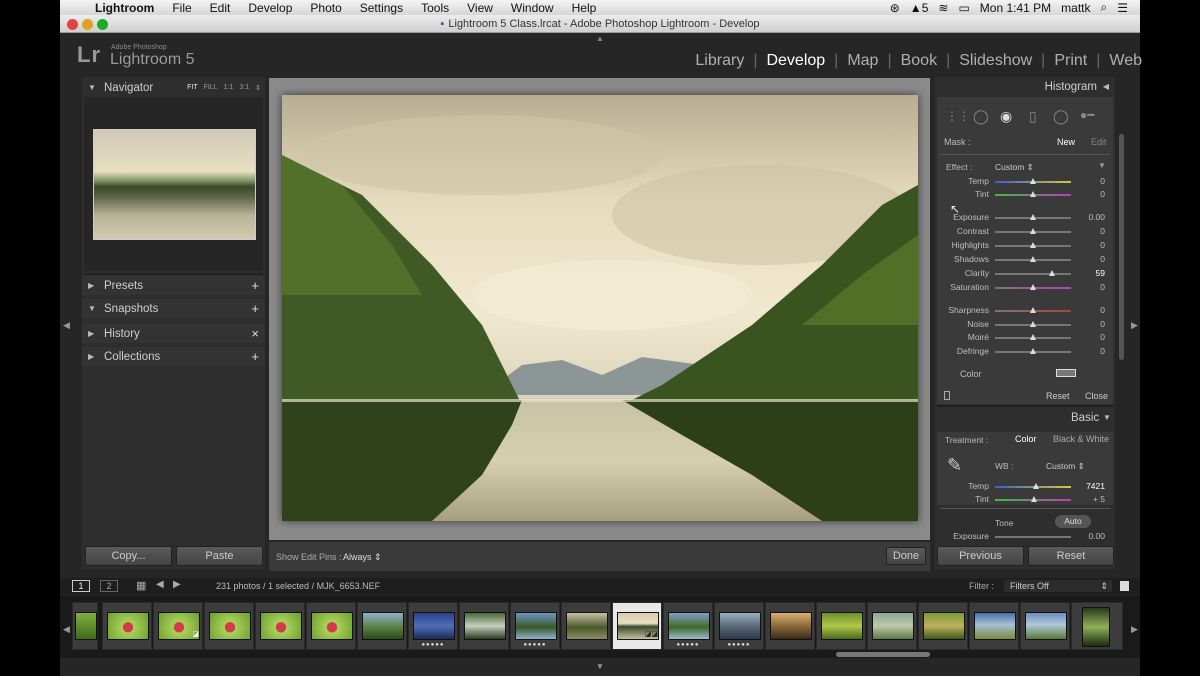 The height and width of the screenshot is (676, 1200). I want to click on add-collection-icon: +, so click(255, 356).